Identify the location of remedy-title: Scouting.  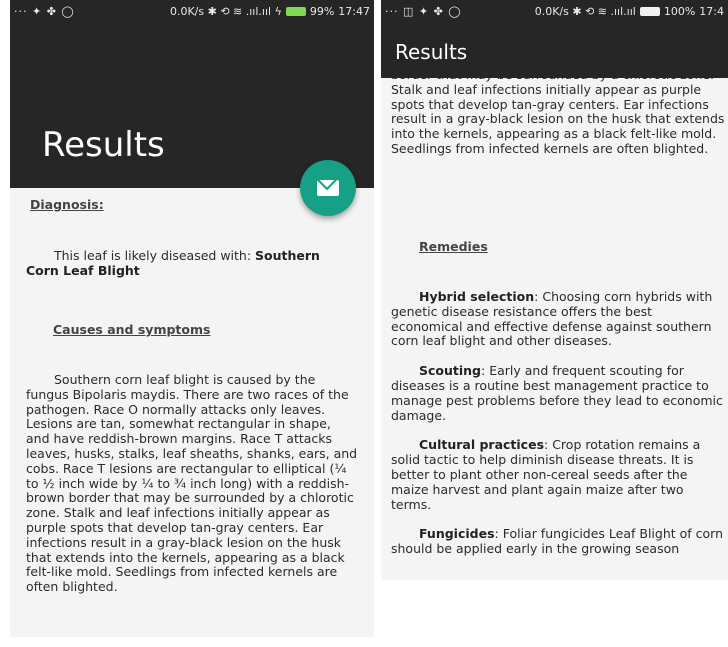
(450, 371).